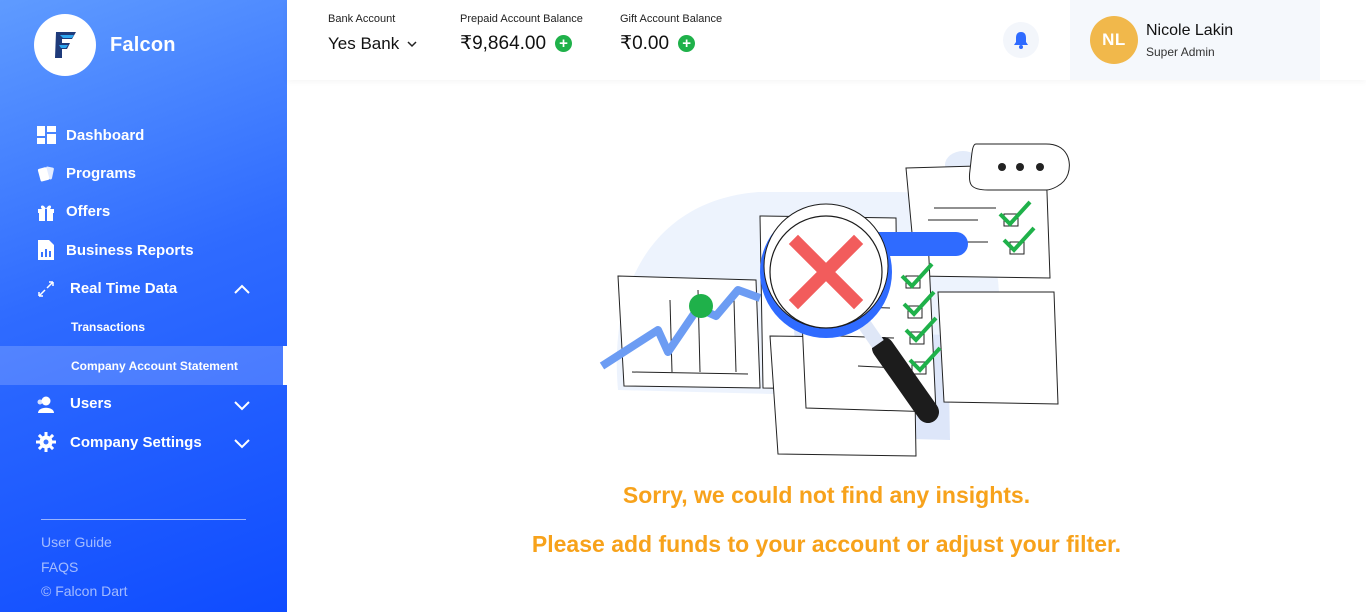 The image size is (1366, 612). What do you see at coordinates (645, 43) in the screenshot?
I see `gift-balance-value: ₹0.00` at bounding box center [645, 43].